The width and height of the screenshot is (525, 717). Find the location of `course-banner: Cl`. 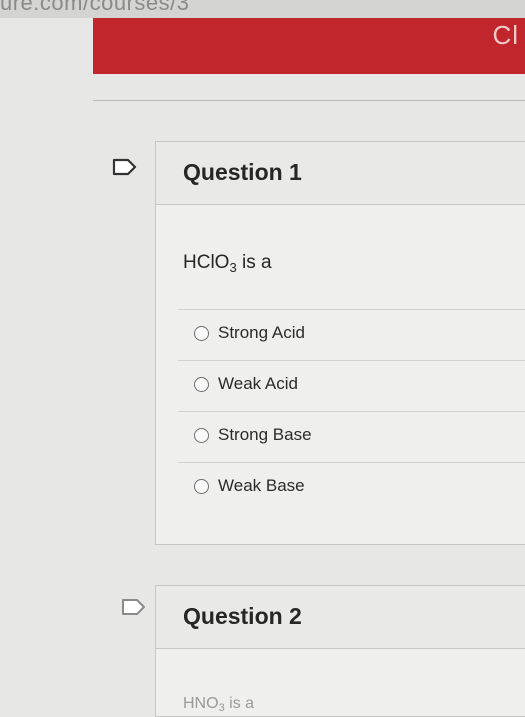

course-banner: Cl is located at coordinates (309, 46).